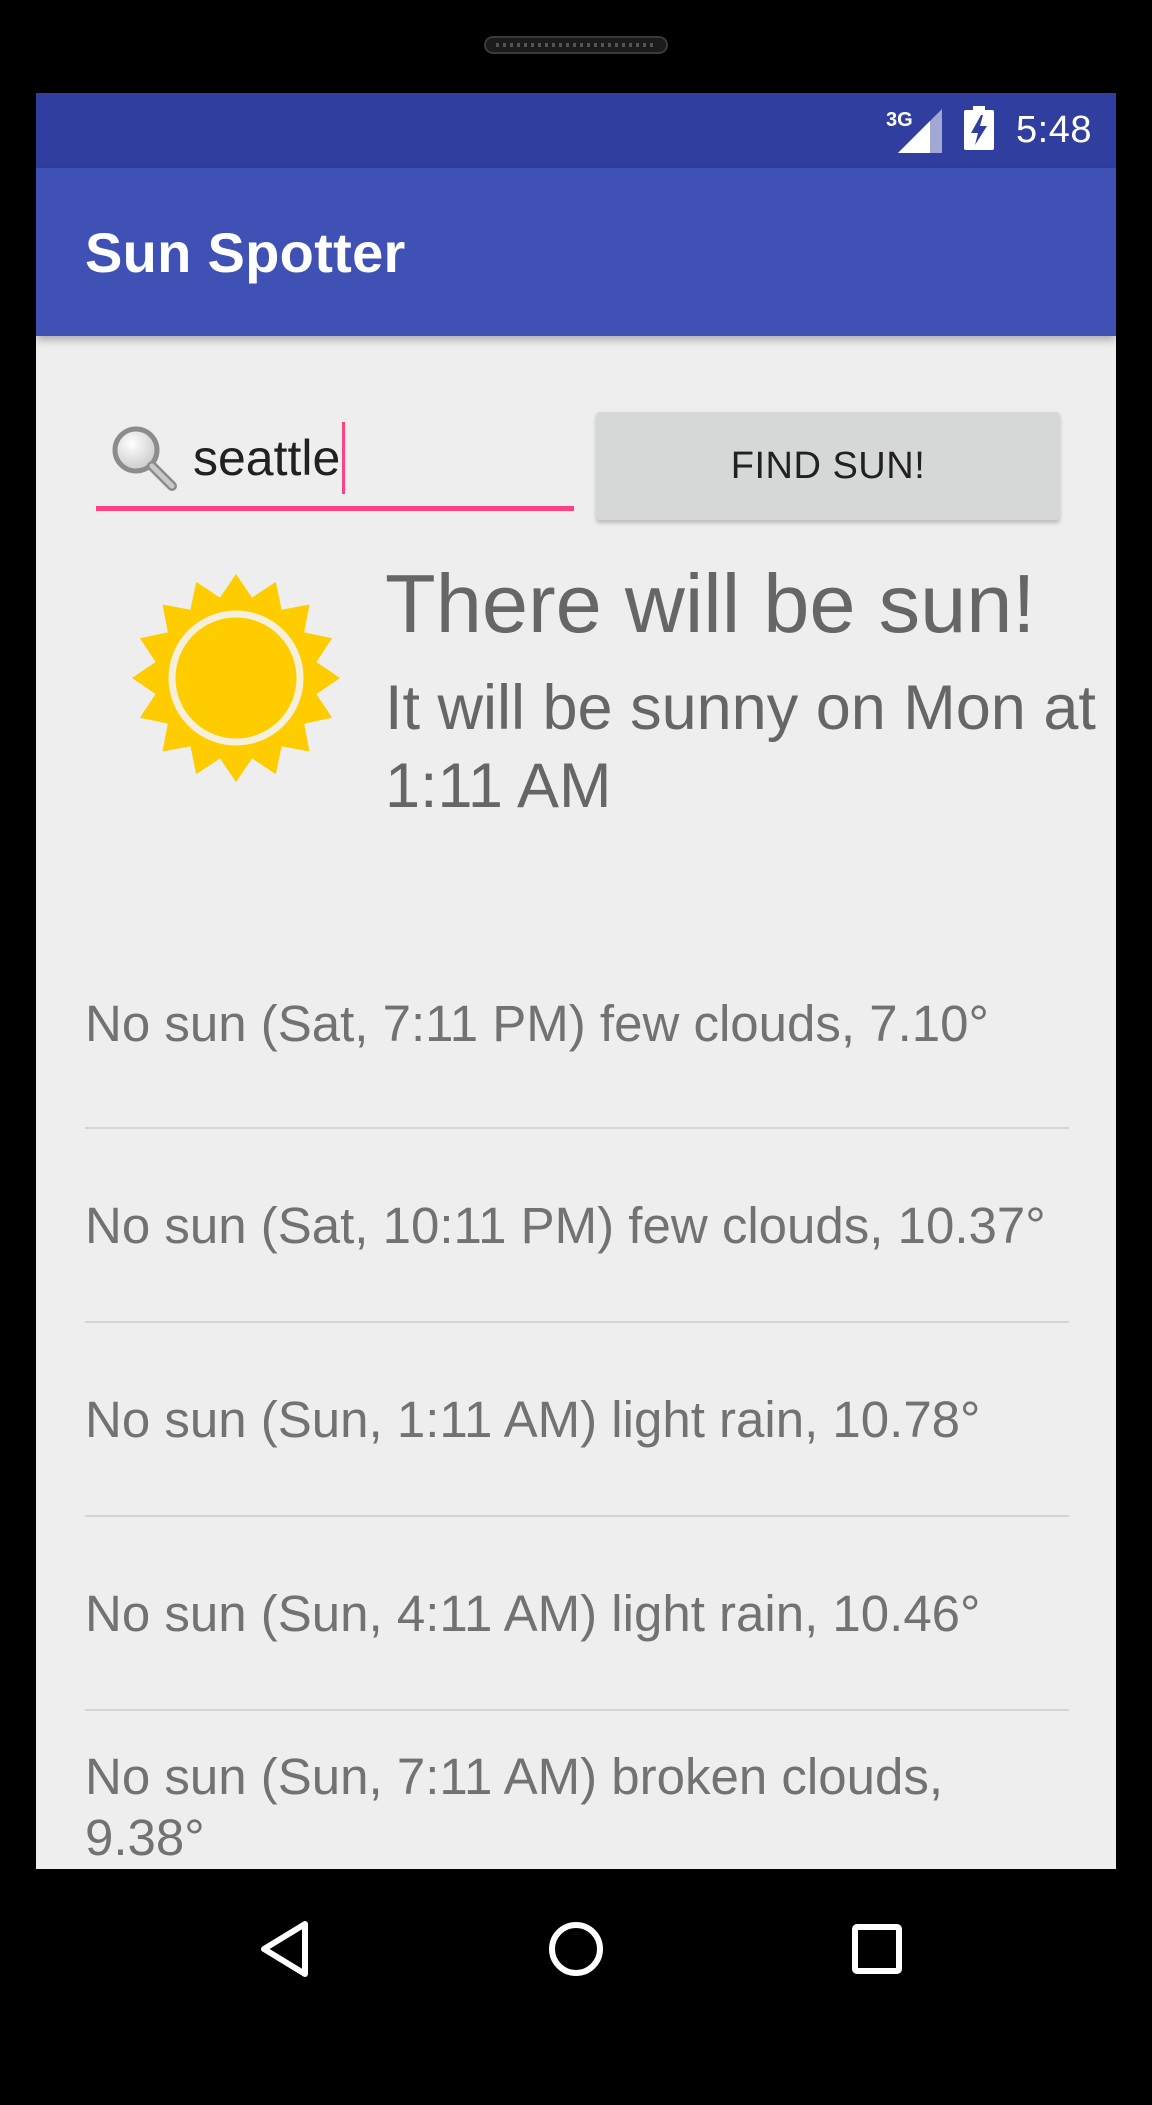 The height and width of the screenshot is (2105, 1152). I want to click on result-subline: It will be sunny on Mon at 1:11 AM, so click(740, 747).